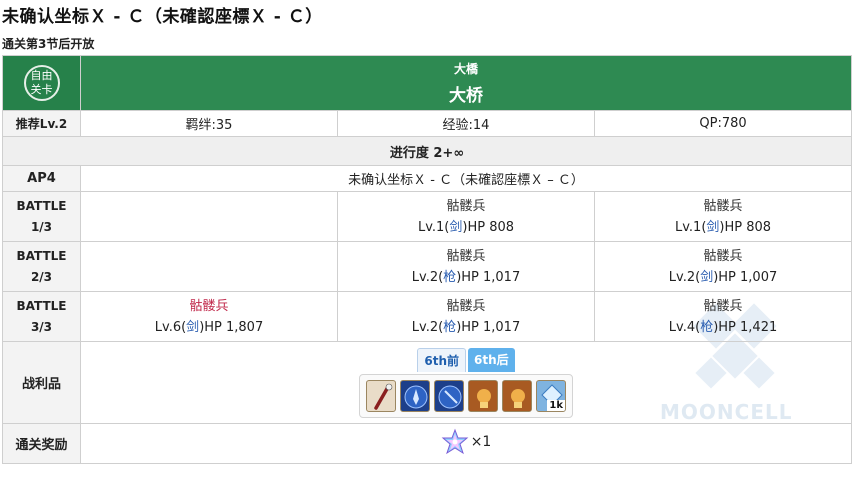 This screenshot has height=480, width=860. I want to click on enemy-stats: Lv.2(剑)HP 1,007, so click(723, 277).